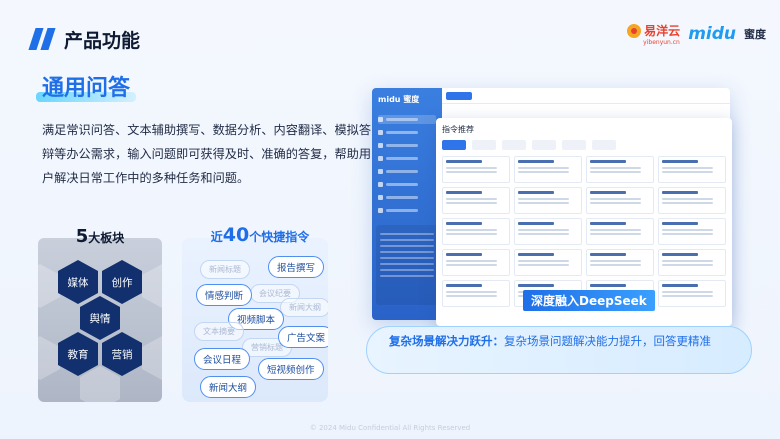 This screenshot has width=780, height=439. I want to click on deepseek-badge: 深度融入DeepSeek, so click(589, 300).